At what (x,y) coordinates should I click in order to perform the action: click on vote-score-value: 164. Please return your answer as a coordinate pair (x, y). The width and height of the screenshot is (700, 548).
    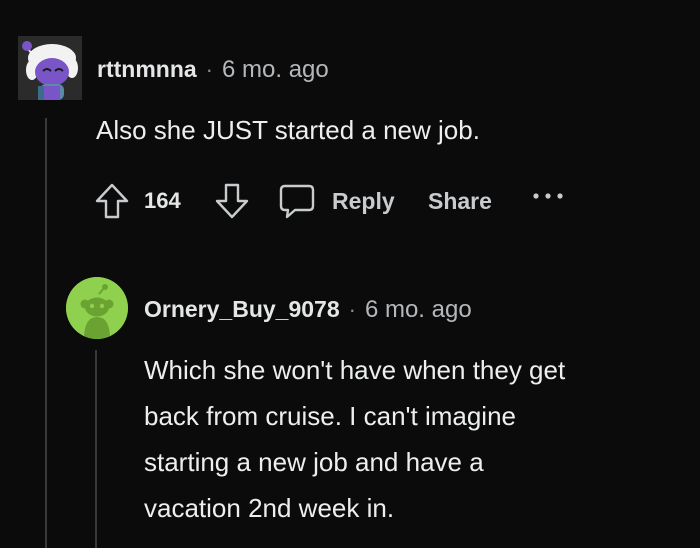
    Looking at the image, I should click on (162, 200).